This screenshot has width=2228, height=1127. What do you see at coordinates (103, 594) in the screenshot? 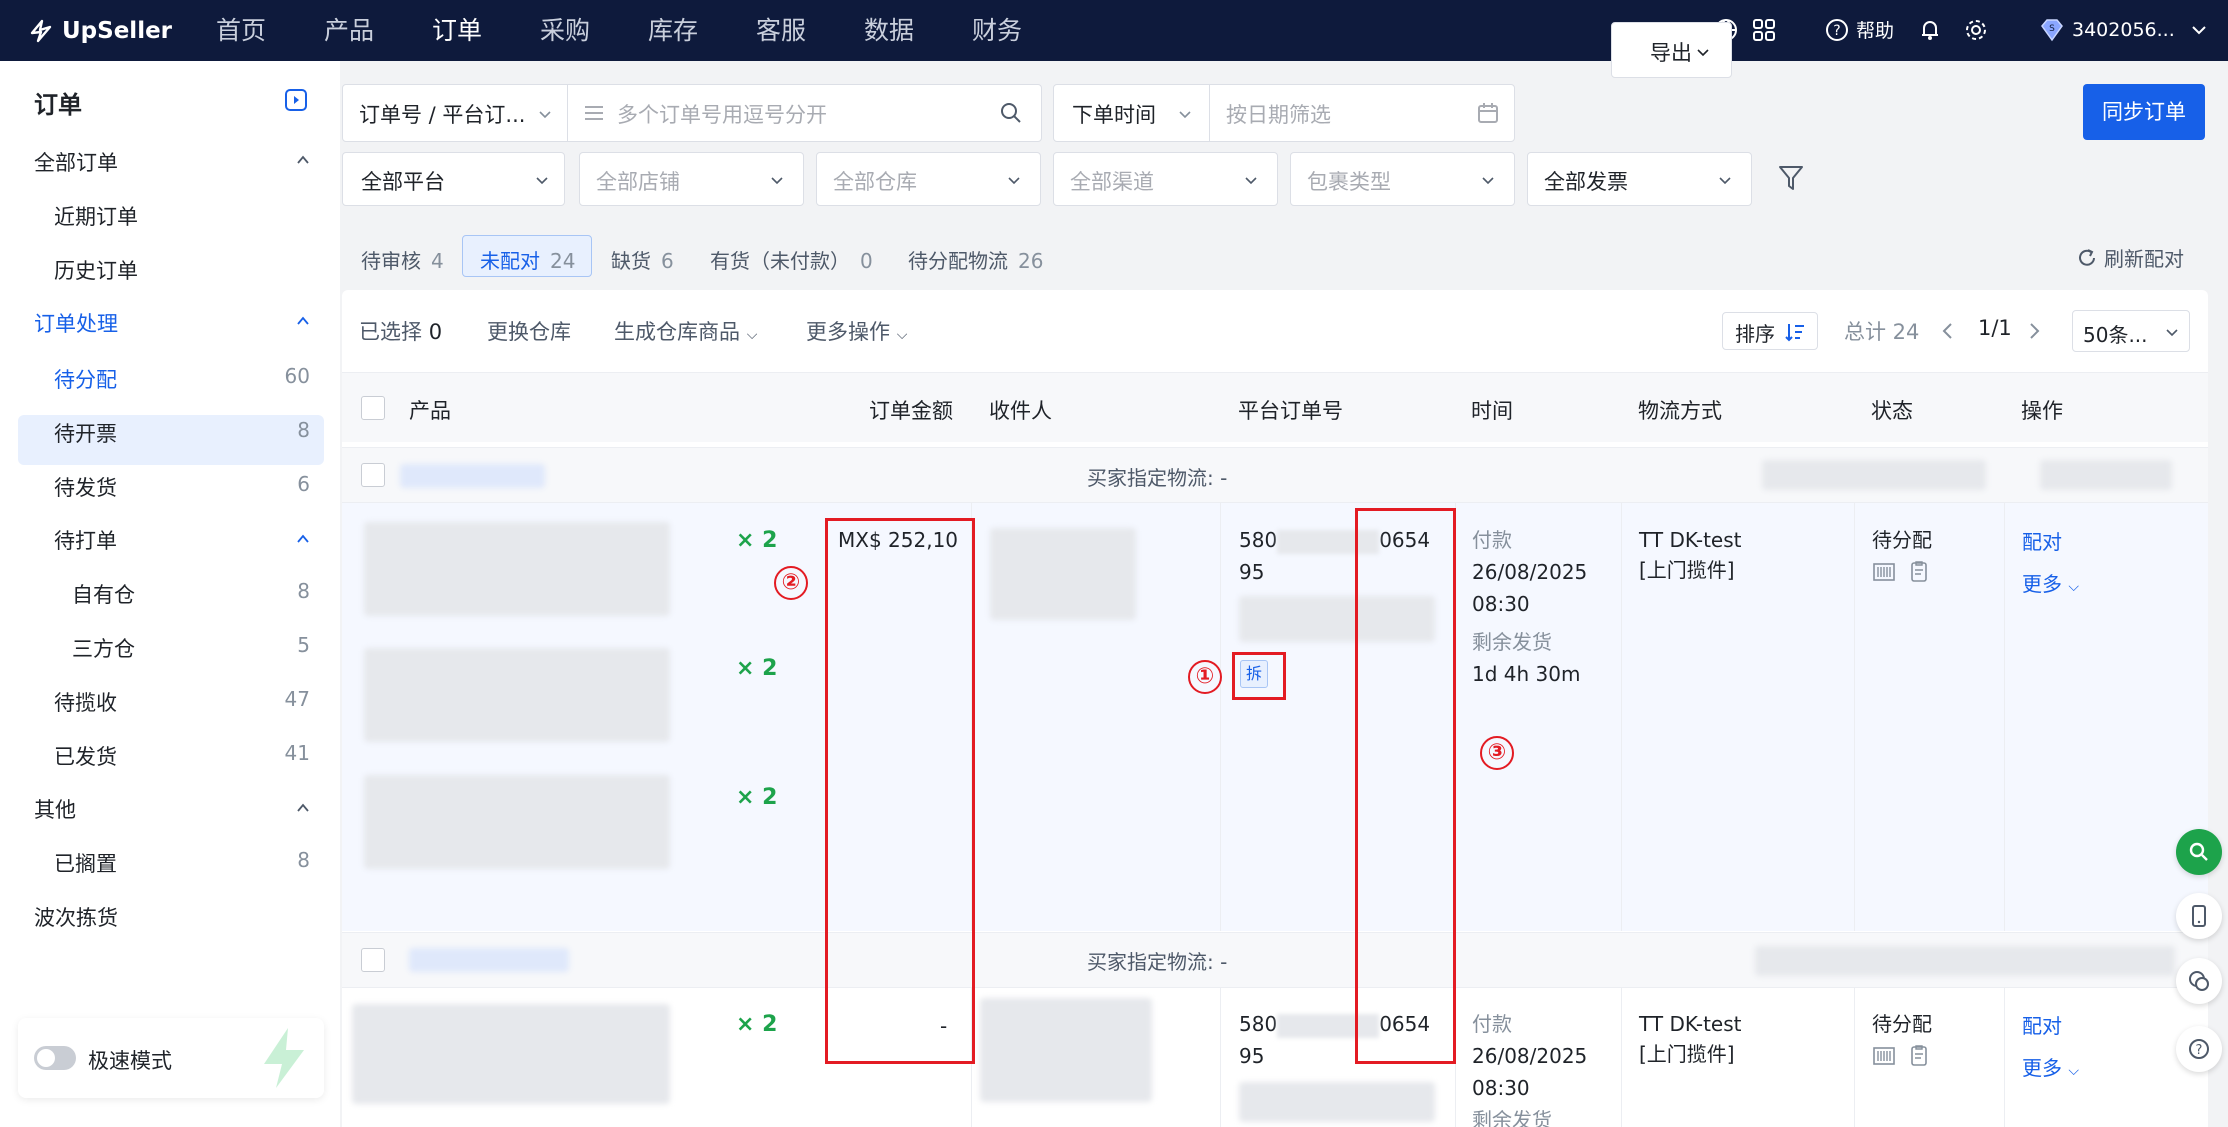
I see `sidebar-item-own-warehouse: 自有仓` at bounding box center [103, 594].